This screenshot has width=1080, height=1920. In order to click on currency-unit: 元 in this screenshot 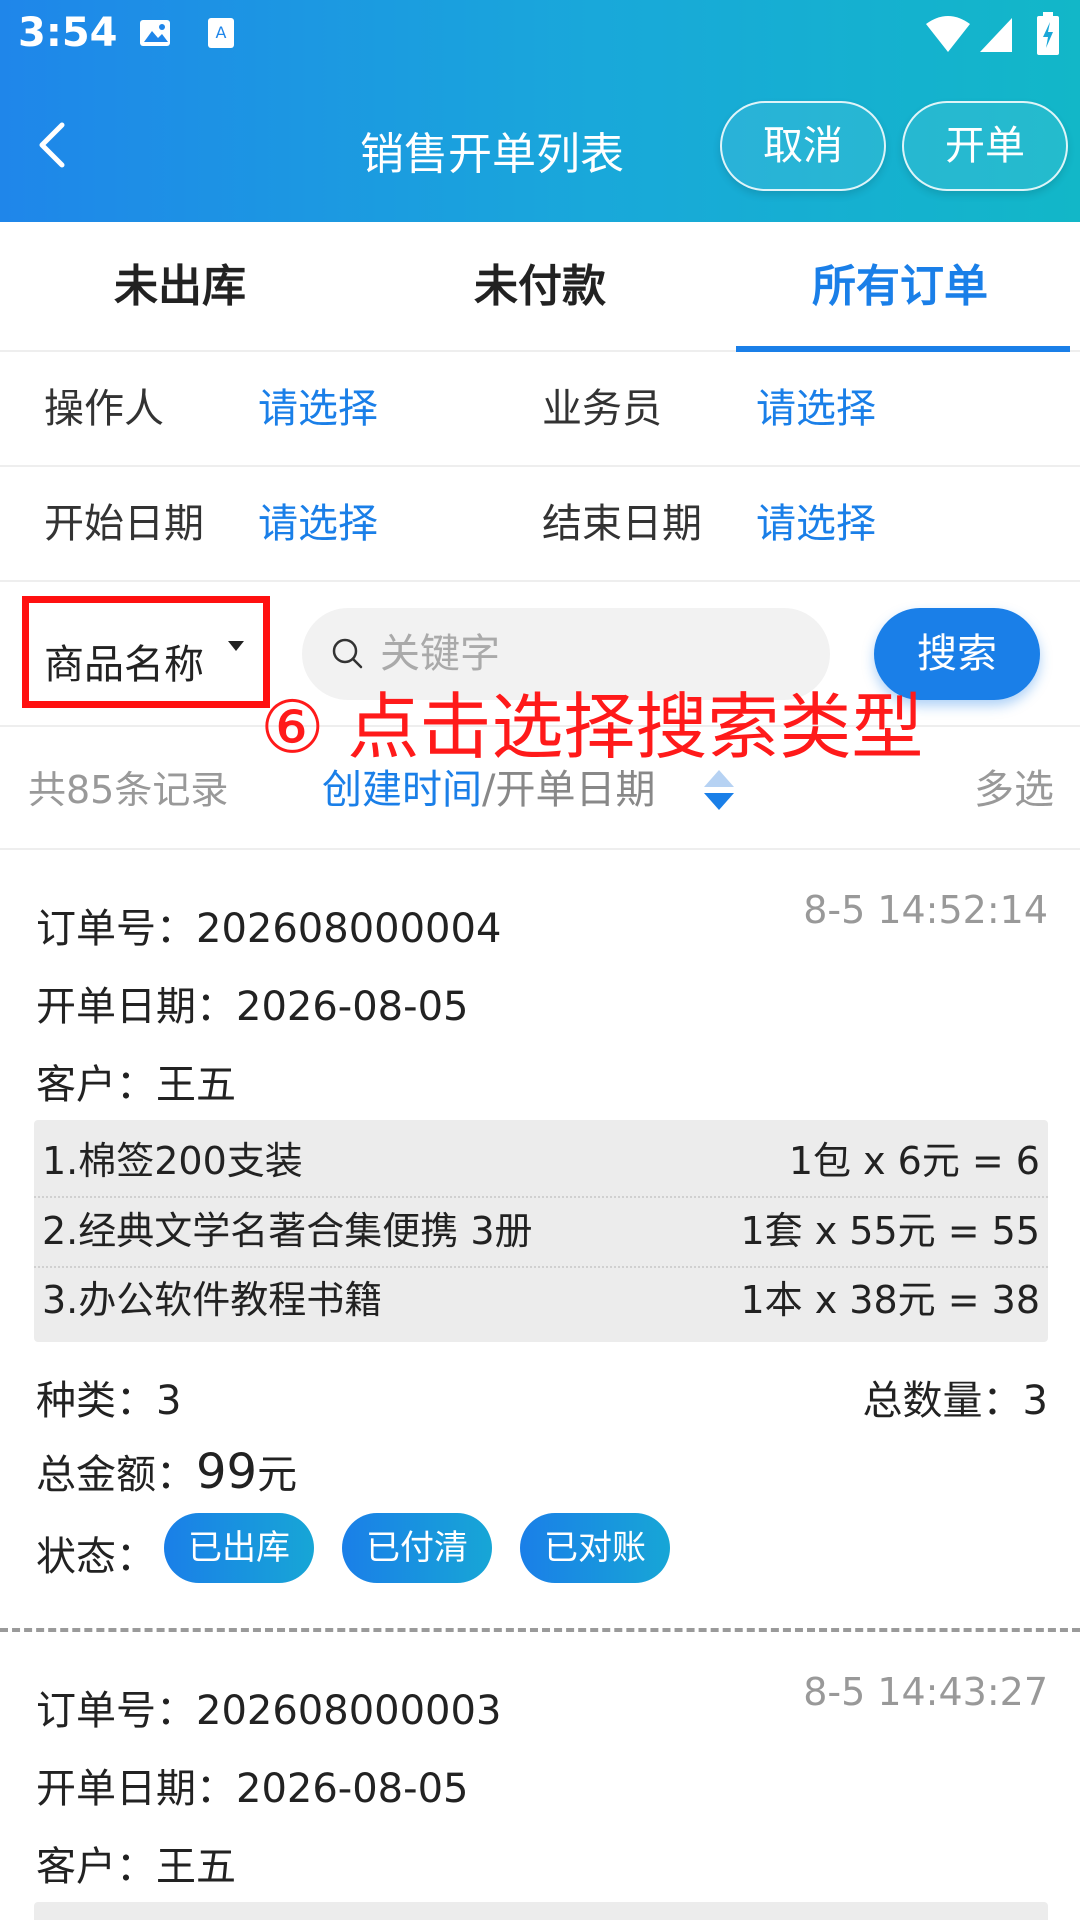, I will do `click(277, 1475)`.